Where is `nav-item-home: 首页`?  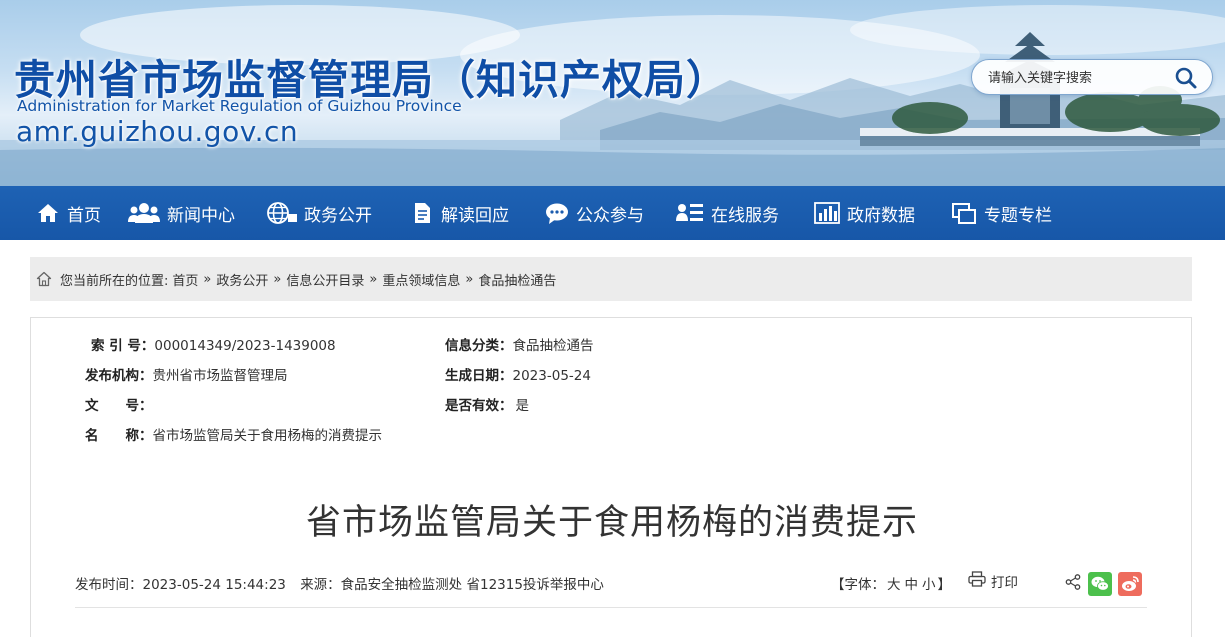 nav-item-home: 首页 is located at coordinates (68, 213).